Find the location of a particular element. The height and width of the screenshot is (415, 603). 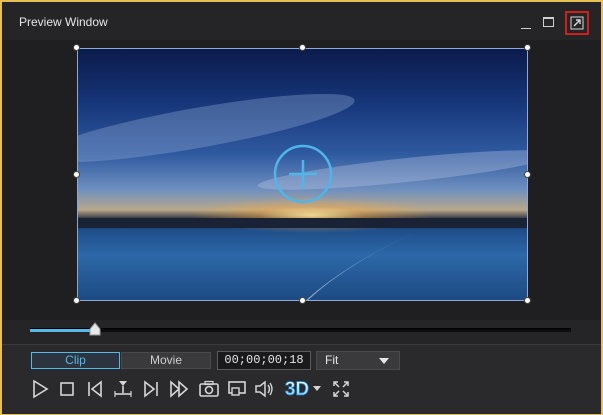

detach-icon is located at coordinates (577, 23).